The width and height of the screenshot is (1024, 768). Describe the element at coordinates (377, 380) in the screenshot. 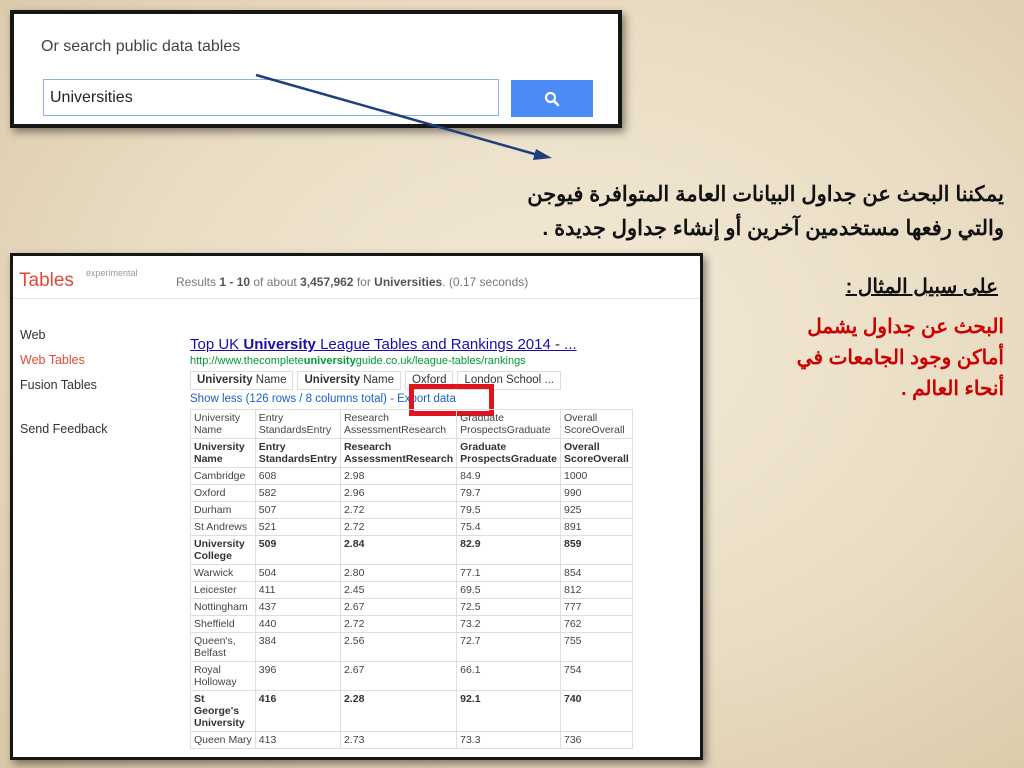

I see `tab-text: Name` at that location.